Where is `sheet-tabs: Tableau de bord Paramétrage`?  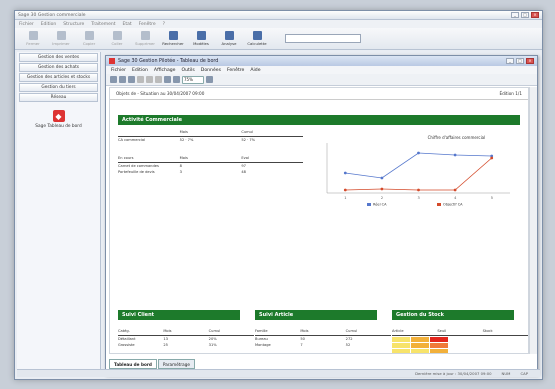 sheet-tabs: Tableau de bord Paramétrage is located at coordinates (152, 364).